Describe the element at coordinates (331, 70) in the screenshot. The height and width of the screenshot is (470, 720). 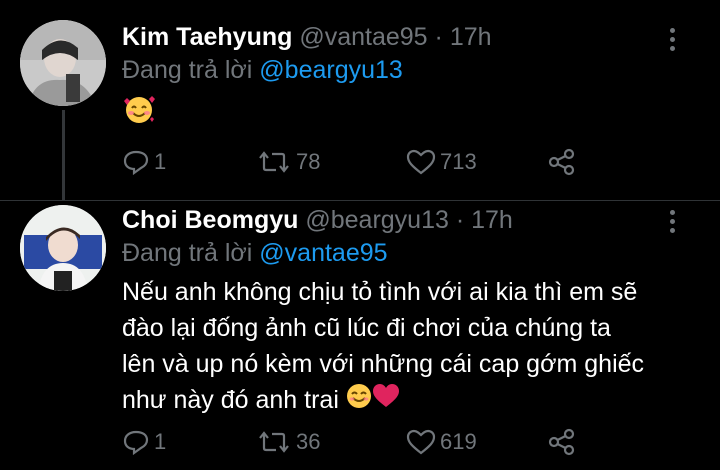
I see `mention-link: @beargyu13` at that location.